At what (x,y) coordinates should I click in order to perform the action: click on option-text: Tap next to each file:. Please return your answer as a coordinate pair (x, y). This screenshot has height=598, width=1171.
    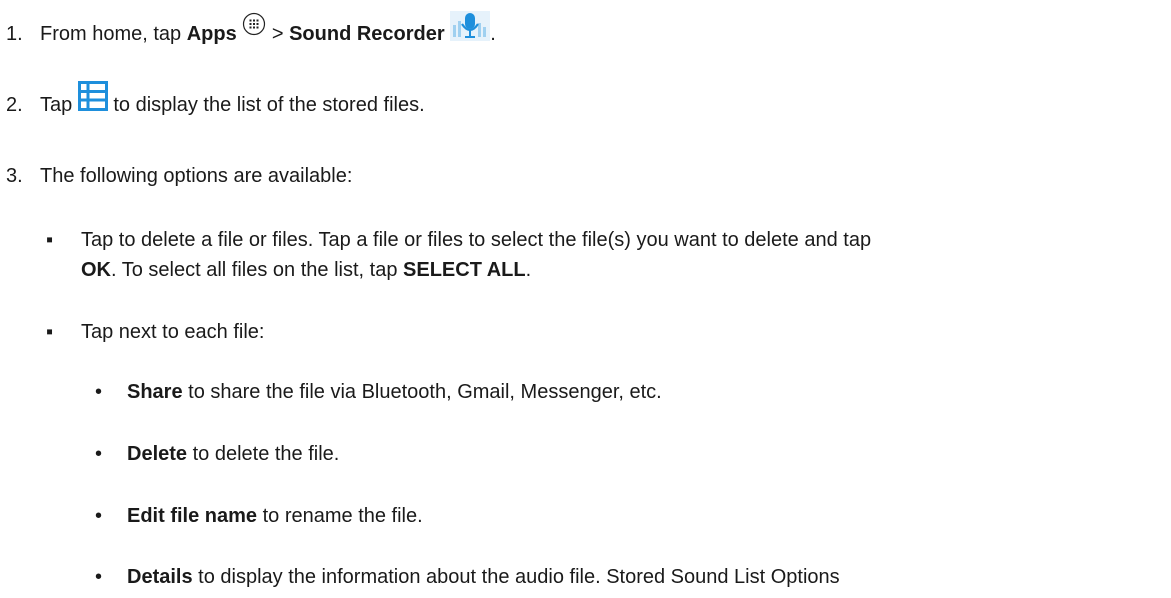
    Looking at the image, I should click on (173, 332).